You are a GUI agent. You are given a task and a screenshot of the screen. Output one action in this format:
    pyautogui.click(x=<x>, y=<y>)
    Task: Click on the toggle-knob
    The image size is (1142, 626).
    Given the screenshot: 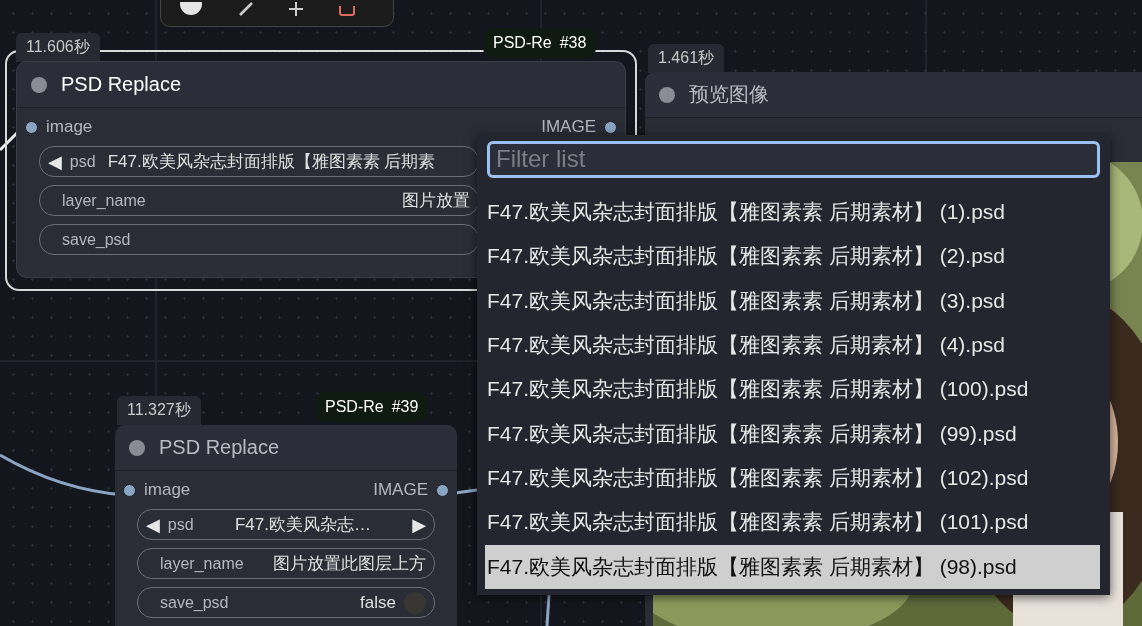 What is the action you would take?
    pyautogui.click(x=415, y=602)
    